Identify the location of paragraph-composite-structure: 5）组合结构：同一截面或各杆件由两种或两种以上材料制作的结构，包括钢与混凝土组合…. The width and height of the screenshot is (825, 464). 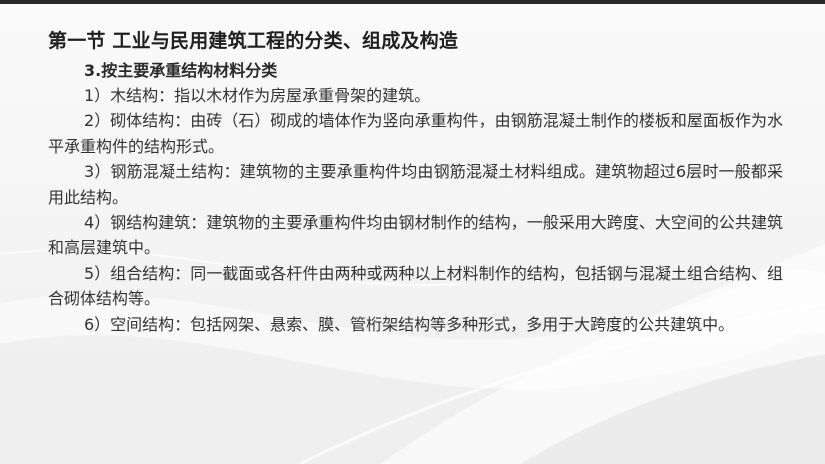
(415, 286).